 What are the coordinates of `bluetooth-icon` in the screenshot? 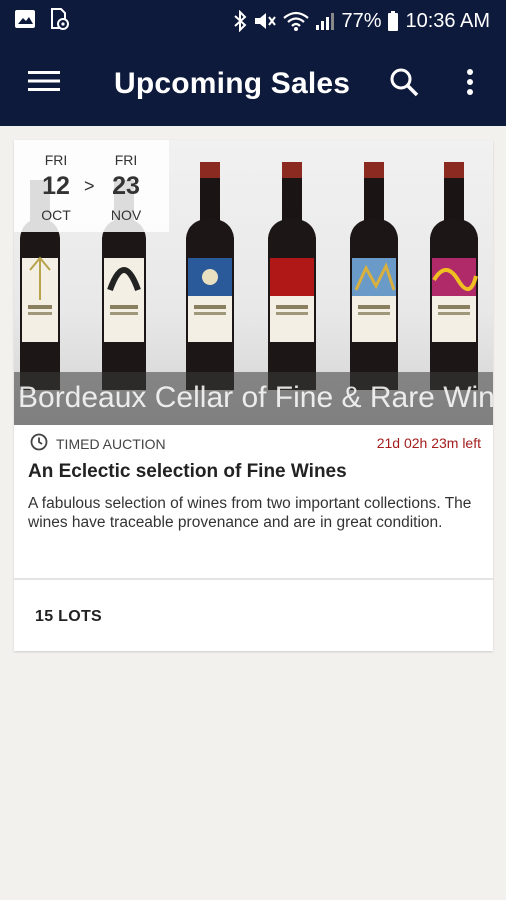 It's located at (240, 21).